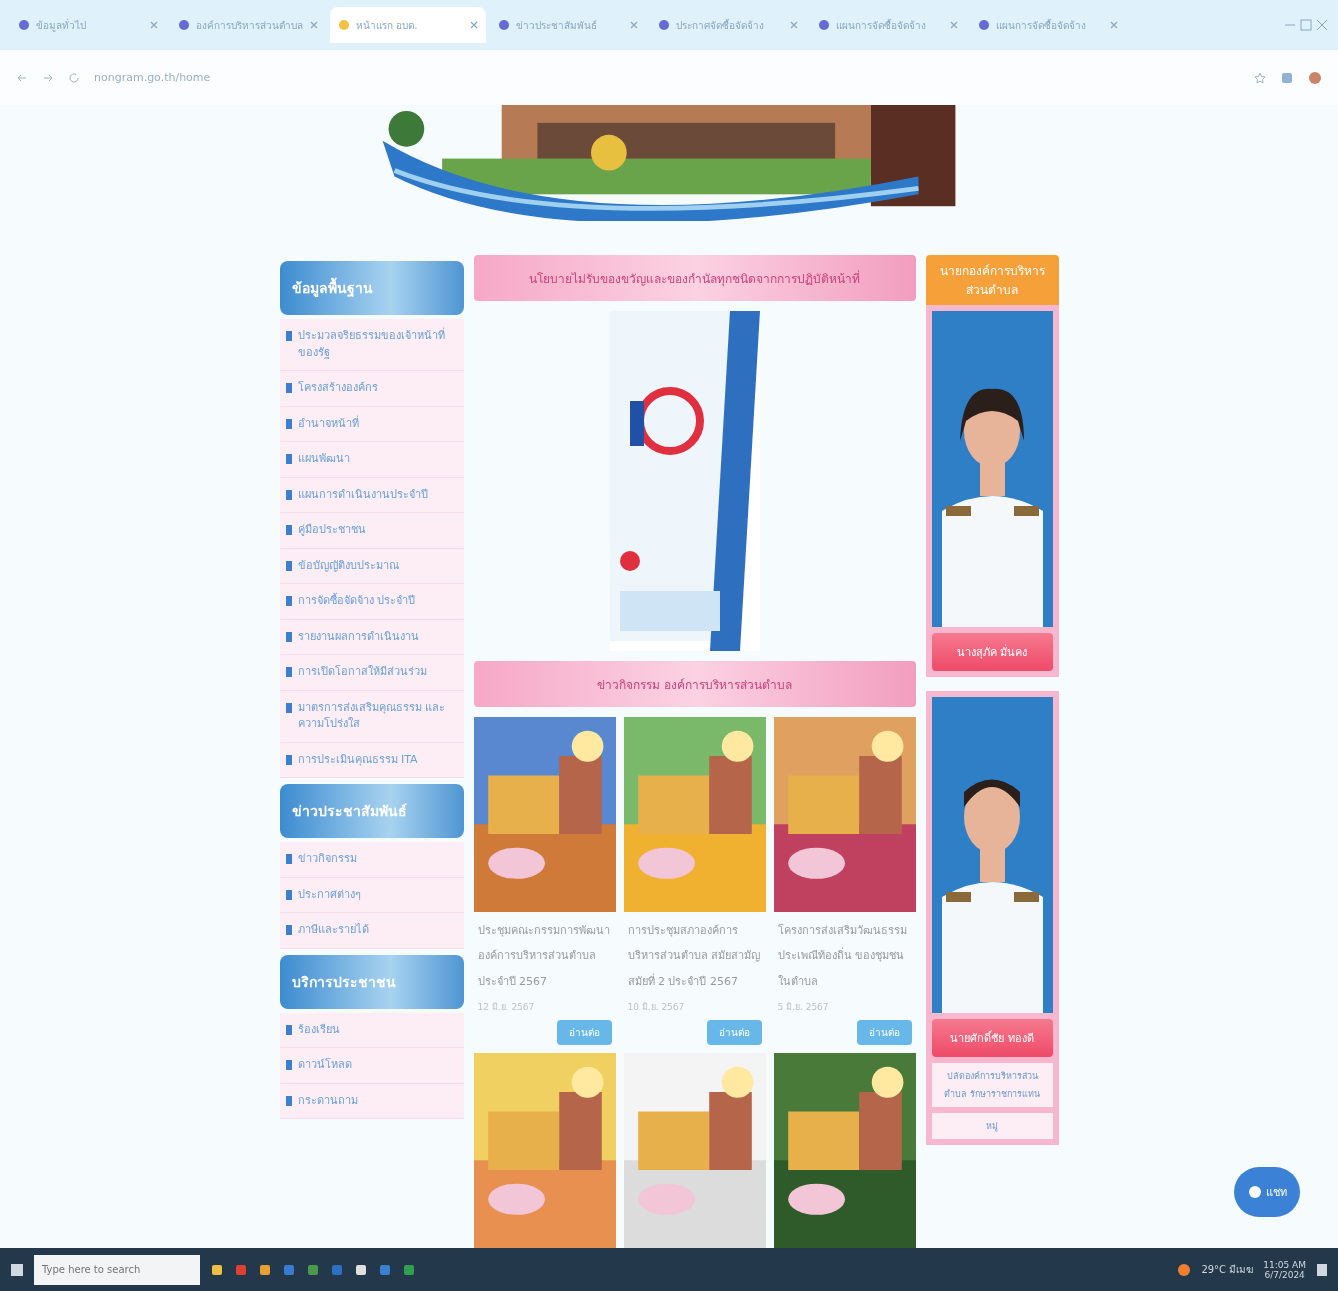 The width and height of the screenshot is (1338, 1291). Describe the element at coordinates (1306, 25) in the screenshot. I see `maximize-icon` at that location.